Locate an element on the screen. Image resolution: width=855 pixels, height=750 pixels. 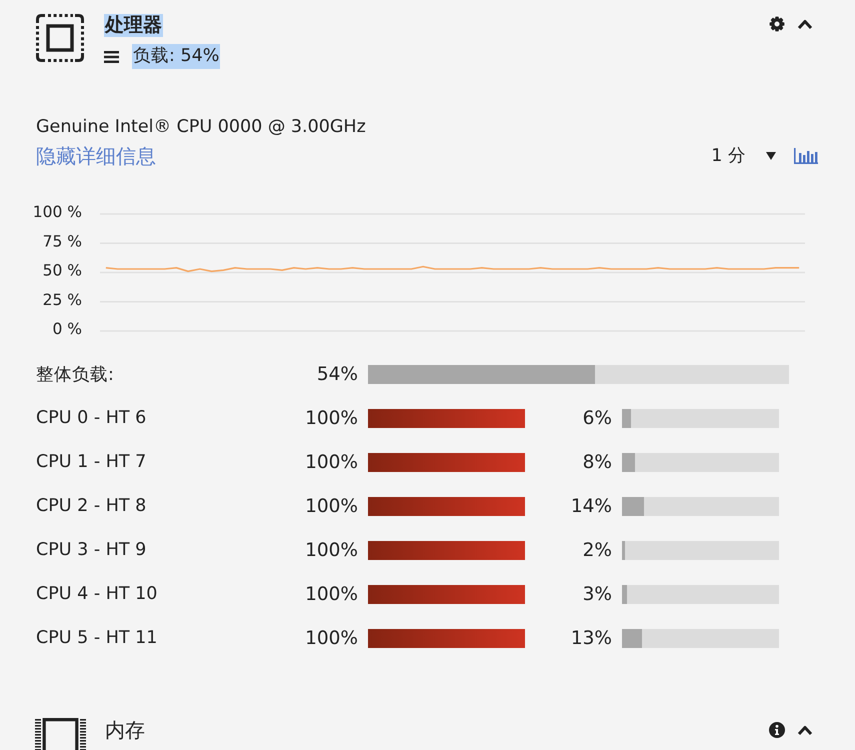
settings-icon is located at coordinates (777, 24).